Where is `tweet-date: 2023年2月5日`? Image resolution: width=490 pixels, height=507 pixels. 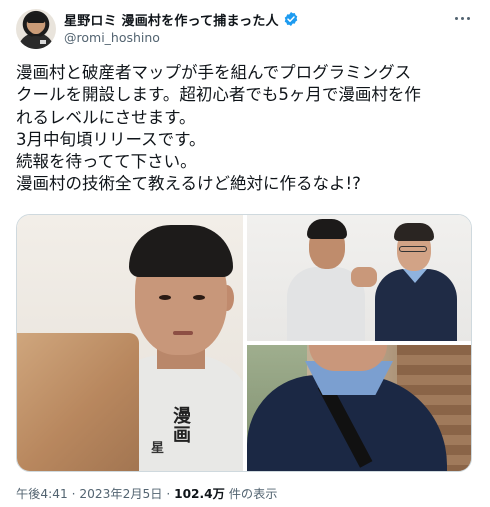 tweet-date: 2023年2月5日 is located at coordinates (120, 494).